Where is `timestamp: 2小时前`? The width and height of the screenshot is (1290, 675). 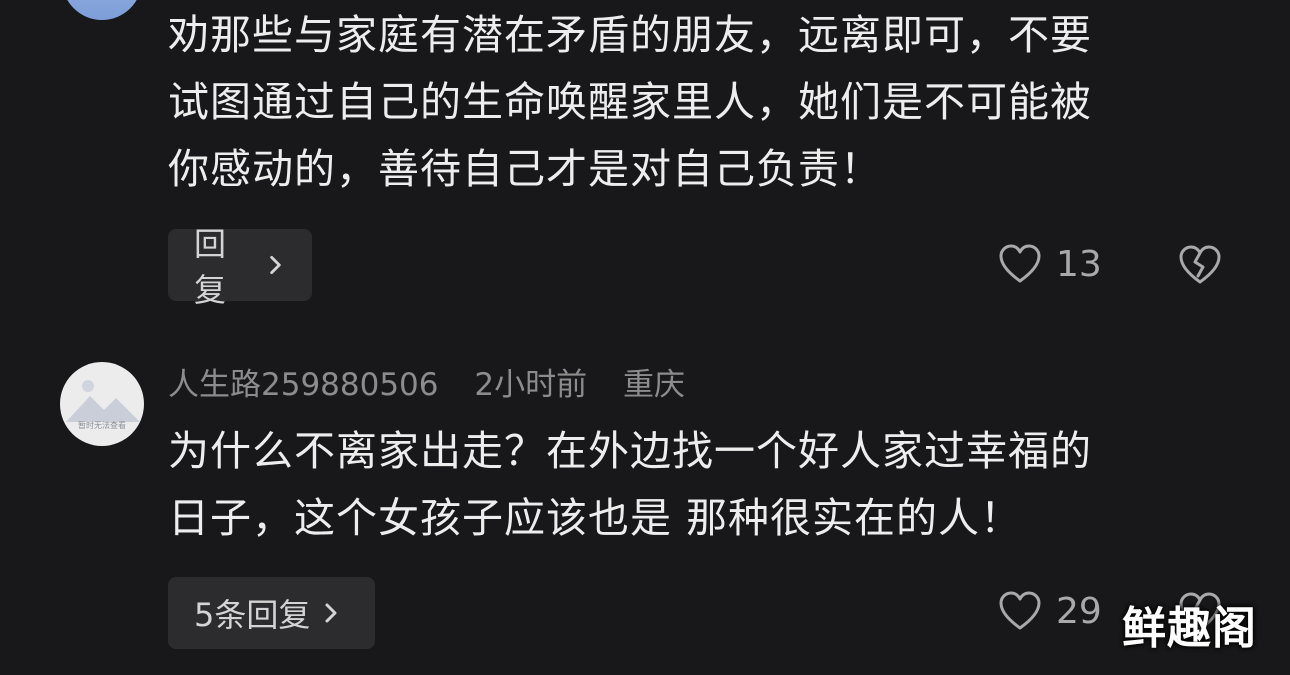
timestamp: 2小时前 is located at coordinates (531, 385).